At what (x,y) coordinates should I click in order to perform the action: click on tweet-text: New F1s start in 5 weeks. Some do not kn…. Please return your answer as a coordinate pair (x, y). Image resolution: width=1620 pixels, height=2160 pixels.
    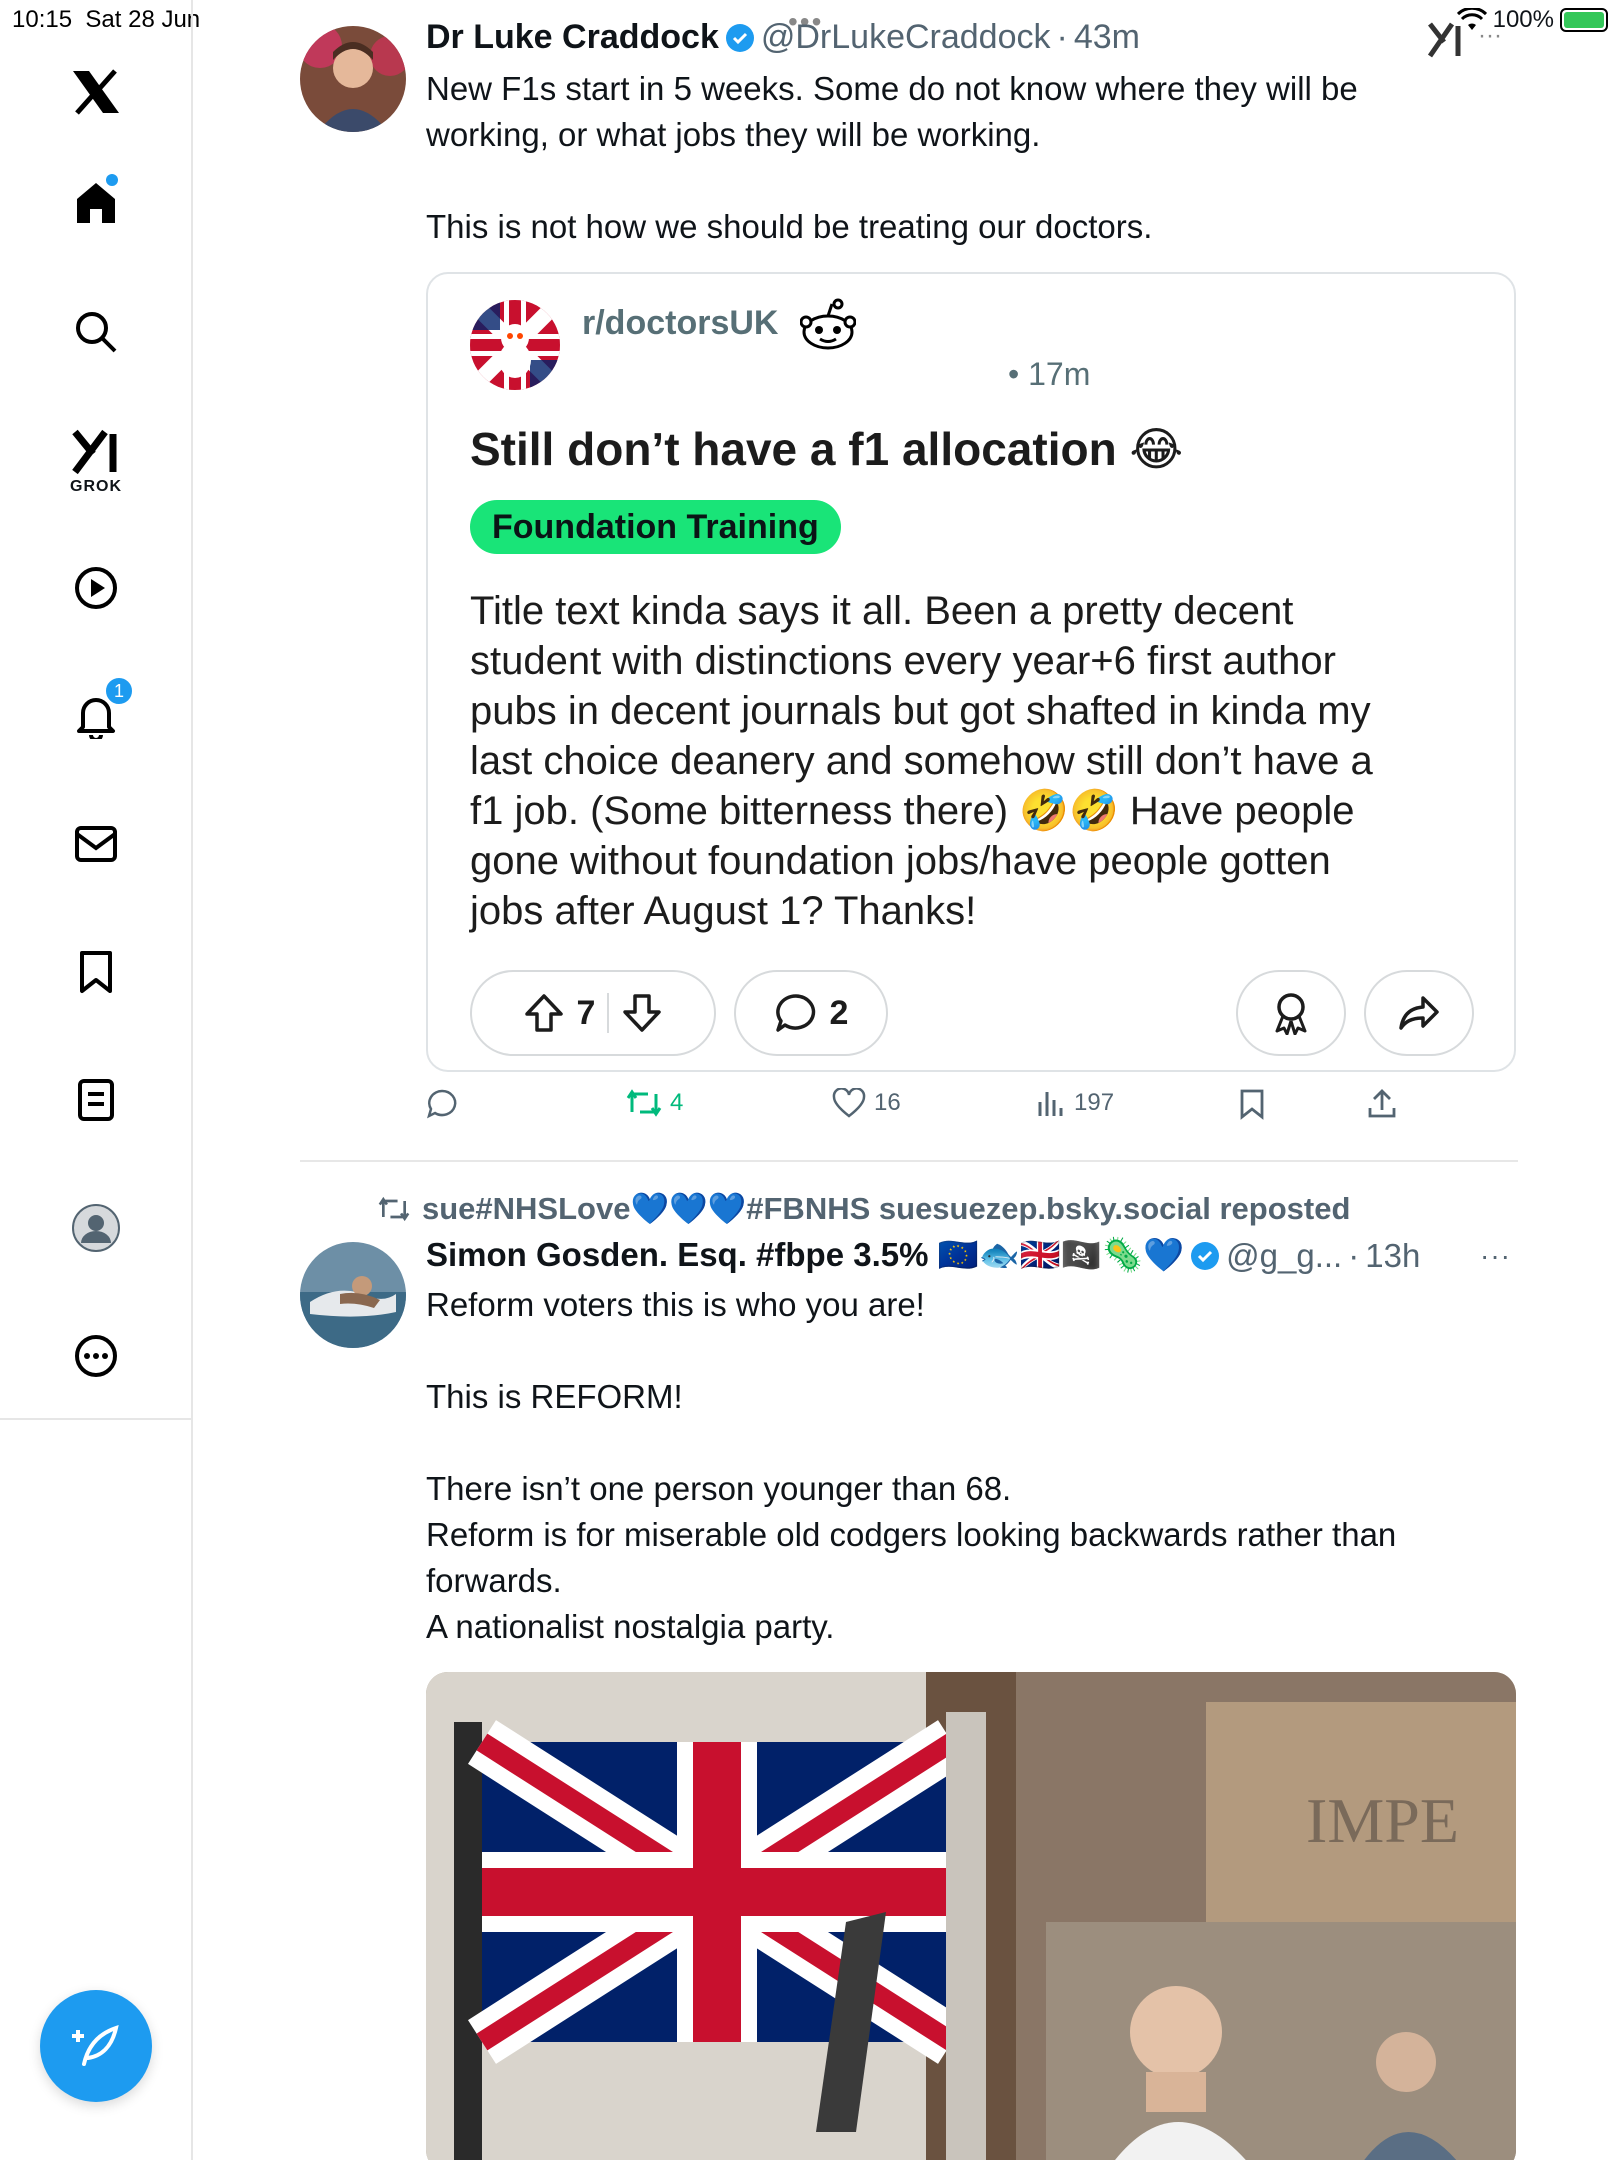
    Looking at the image, I should click on (892, 157).